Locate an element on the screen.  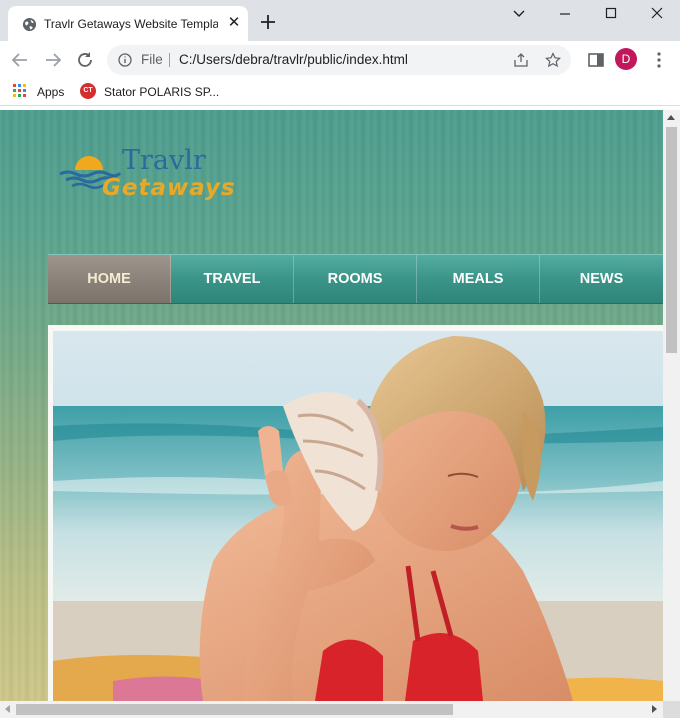
site-logo: Travlr Getaways is located at coordinates (153, 176).